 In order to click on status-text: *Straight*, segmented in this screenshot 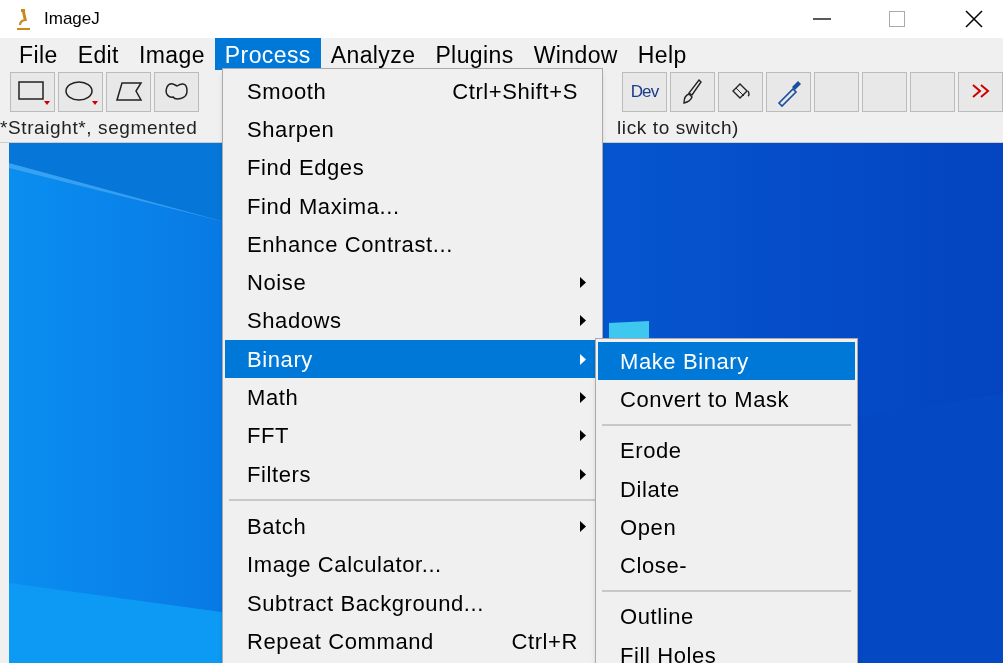, I will do `click(99, 127)`.